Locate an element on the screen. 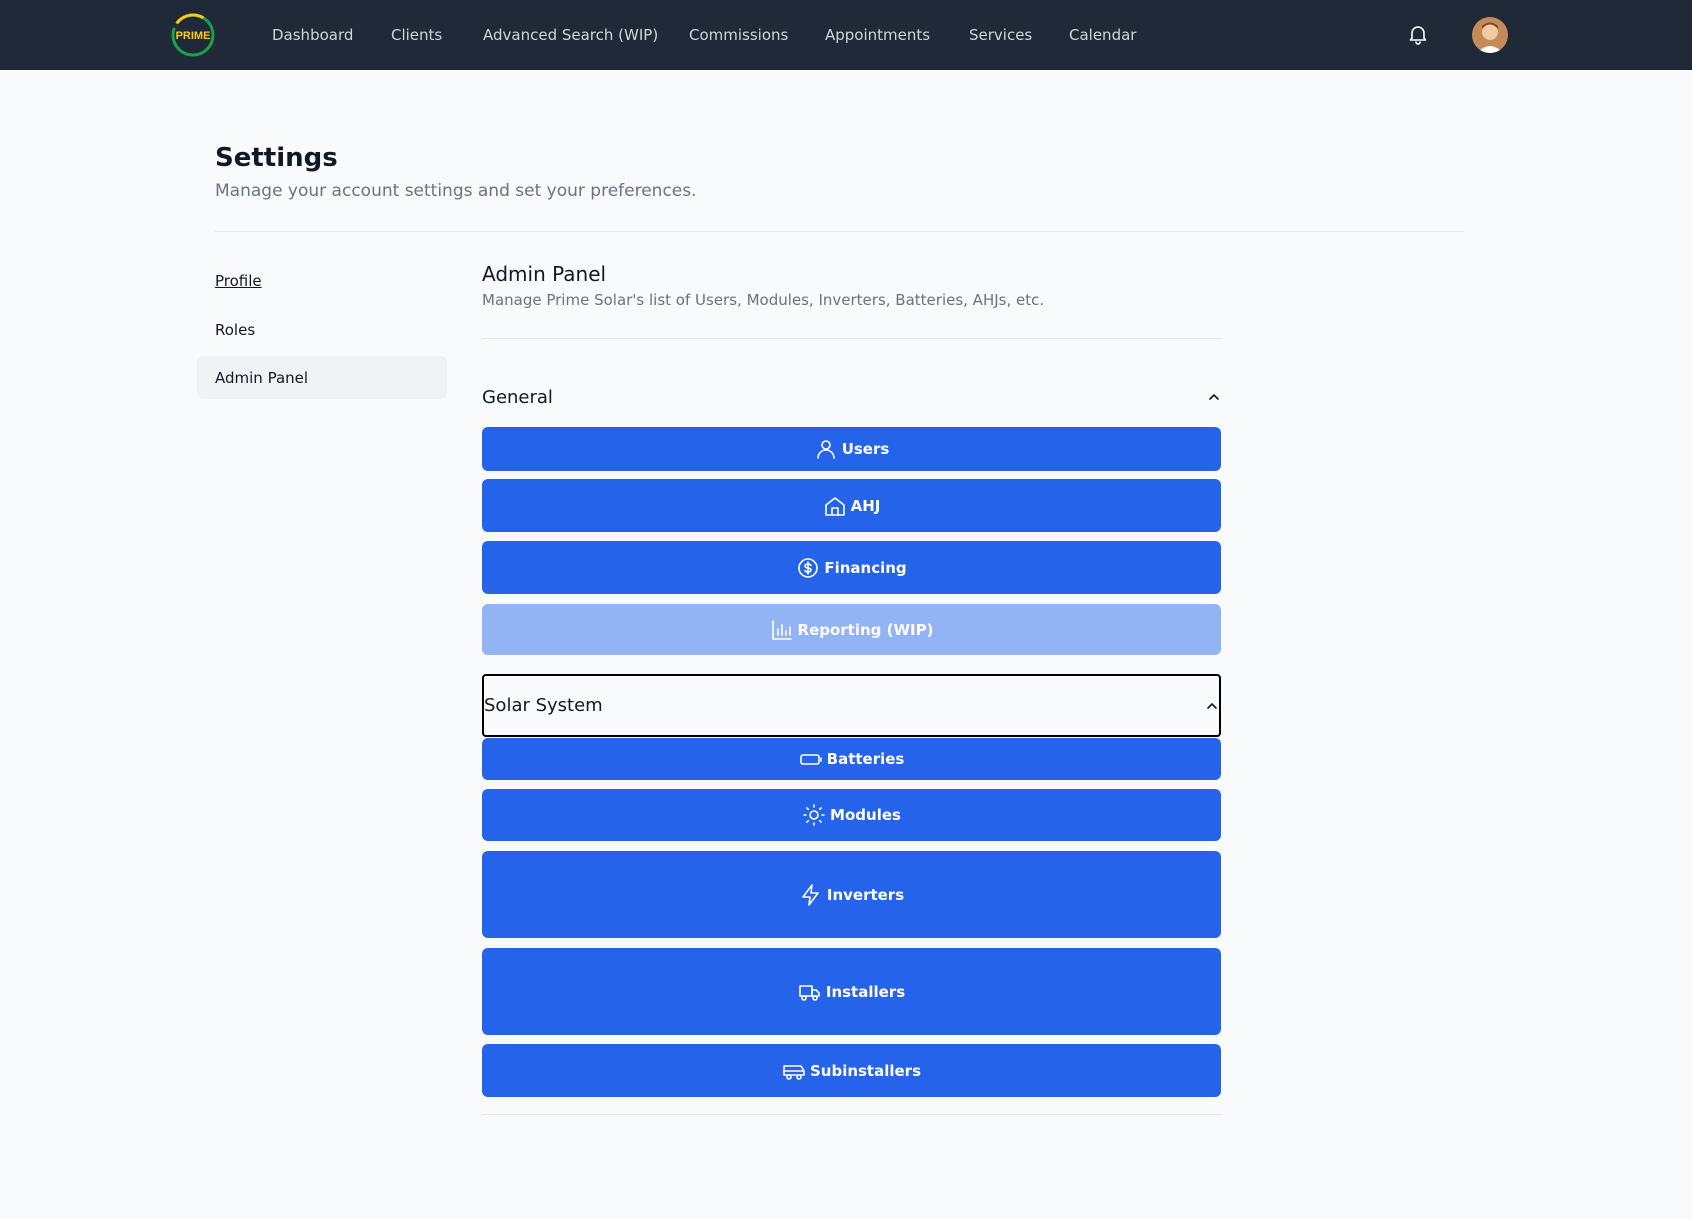 This screenshot has height=1219, width=1692. battery-icon is located at coordinates (810, 759).